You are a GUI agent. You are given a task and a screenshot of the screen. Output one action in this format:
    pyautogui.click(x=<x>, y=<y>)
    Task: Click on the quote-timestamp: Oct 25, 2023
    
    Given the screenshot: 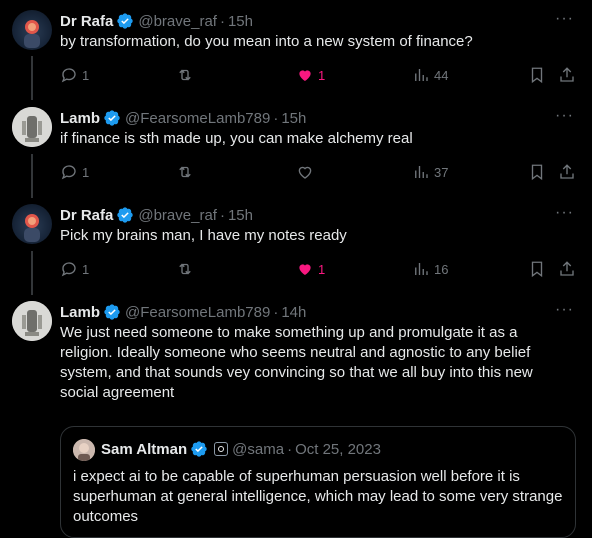 What is the action you would take?
    pyautogui.click(x=338, y=449)
    